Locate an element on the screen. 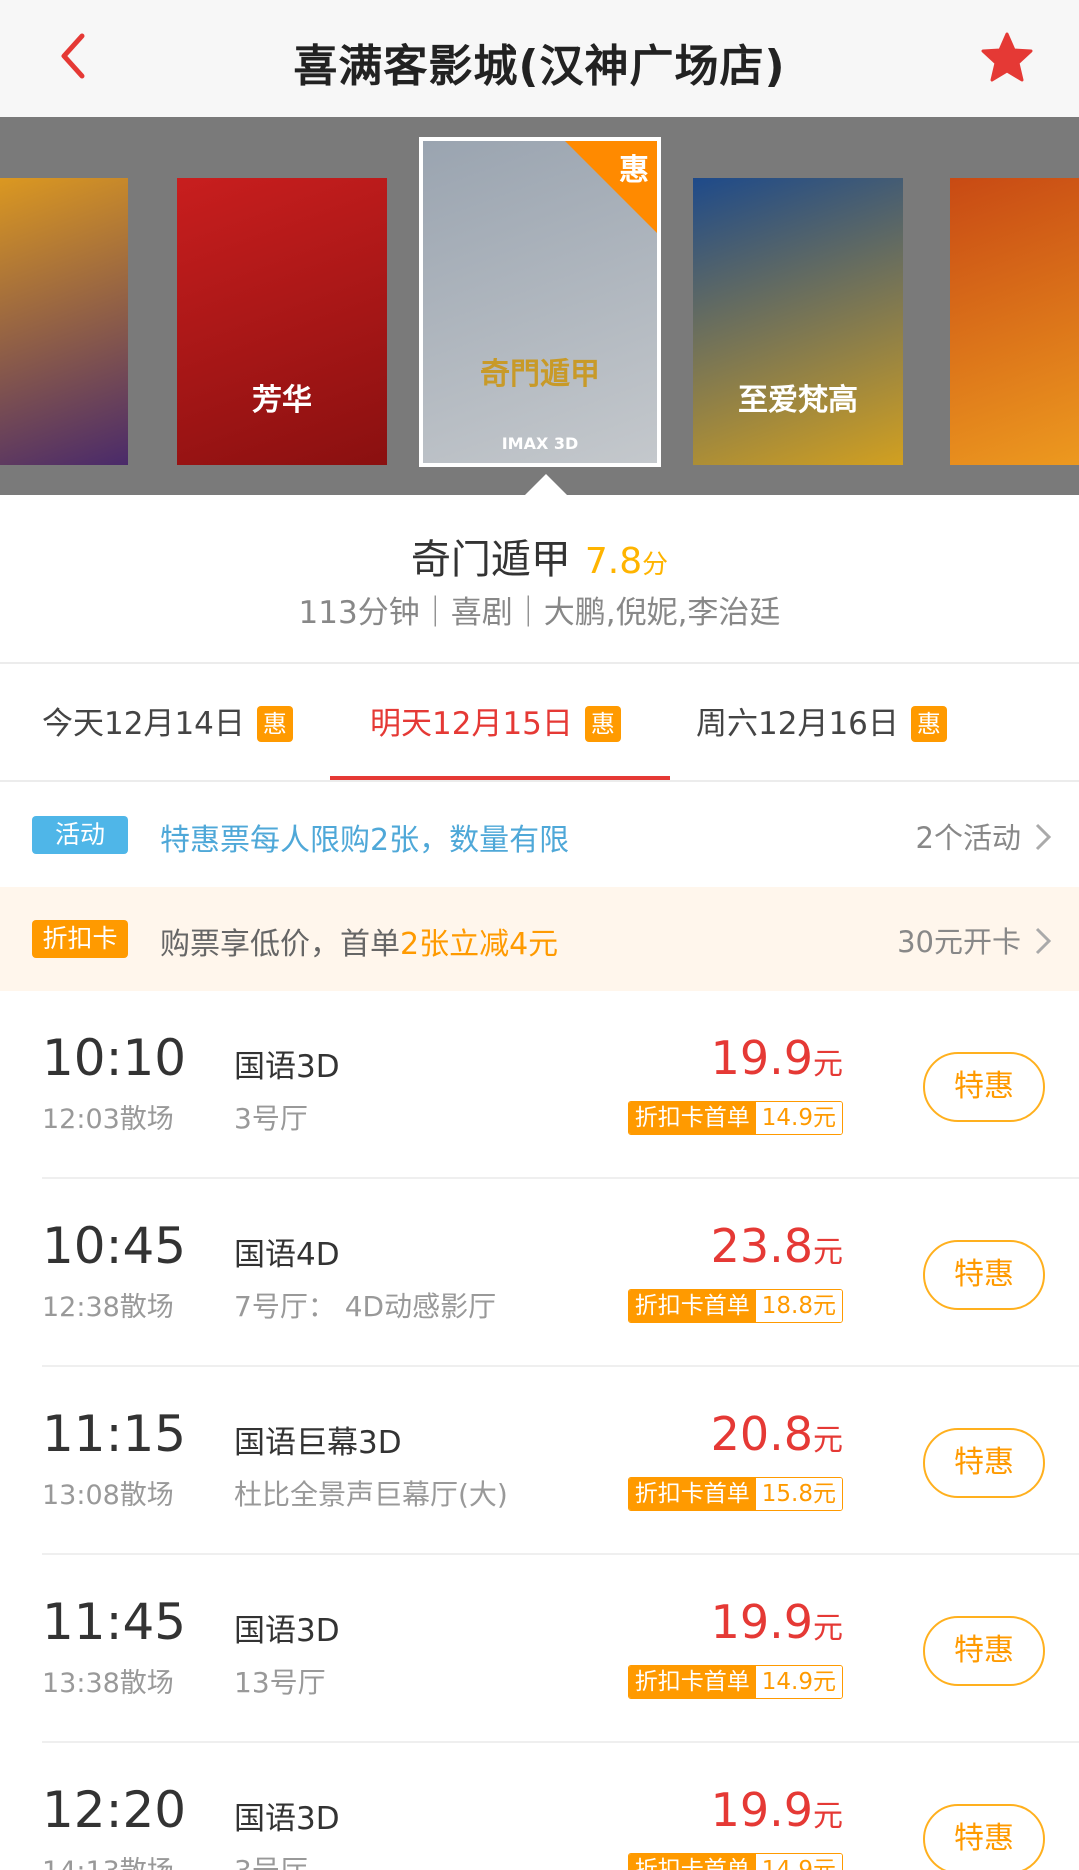 The image size is (1079, 1870). score-unit: 分 is located at coordinates (655, 565).